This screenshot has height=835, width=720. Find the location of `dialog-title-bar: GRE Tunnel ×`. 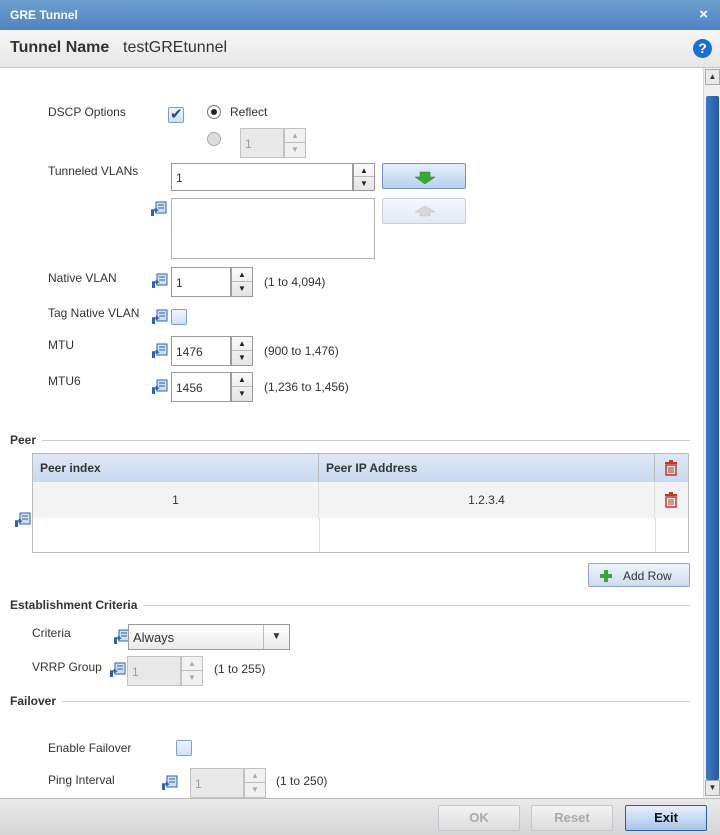

dialog-title-bar: GRE Tunnel × is located at coordinates (360, 15).